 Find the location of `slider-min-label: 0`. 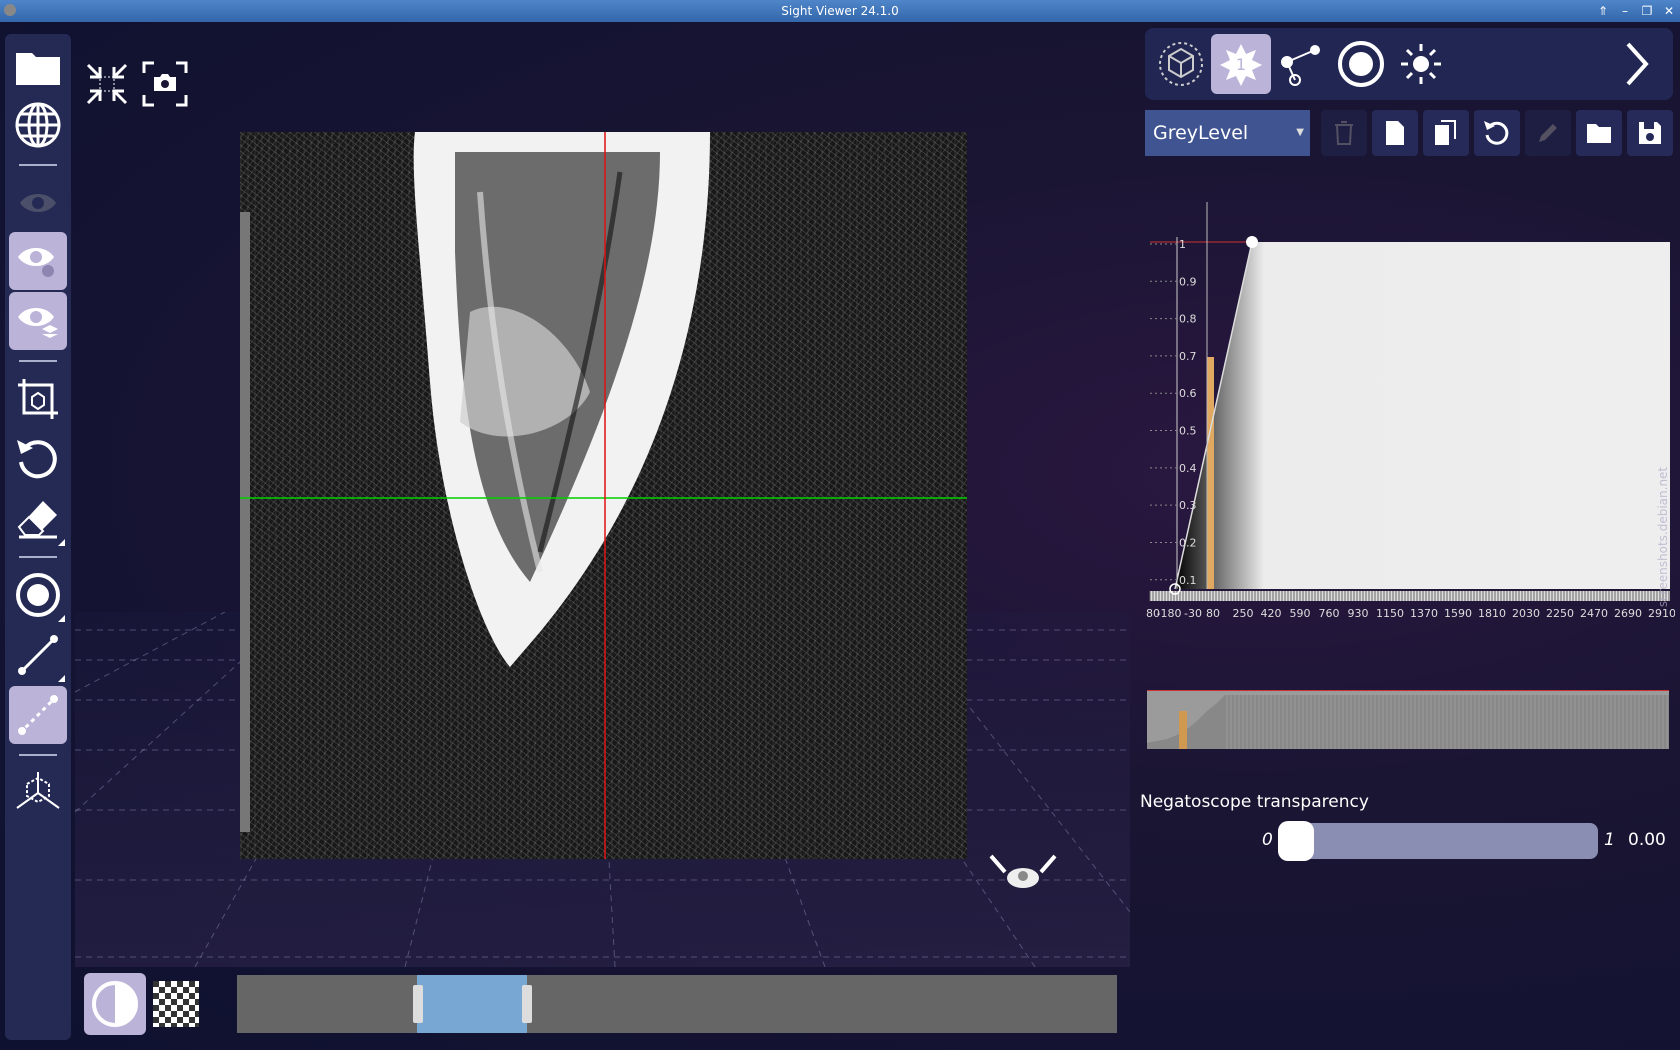

slider-min-label: 0 is located at coordinates (1267, 840).